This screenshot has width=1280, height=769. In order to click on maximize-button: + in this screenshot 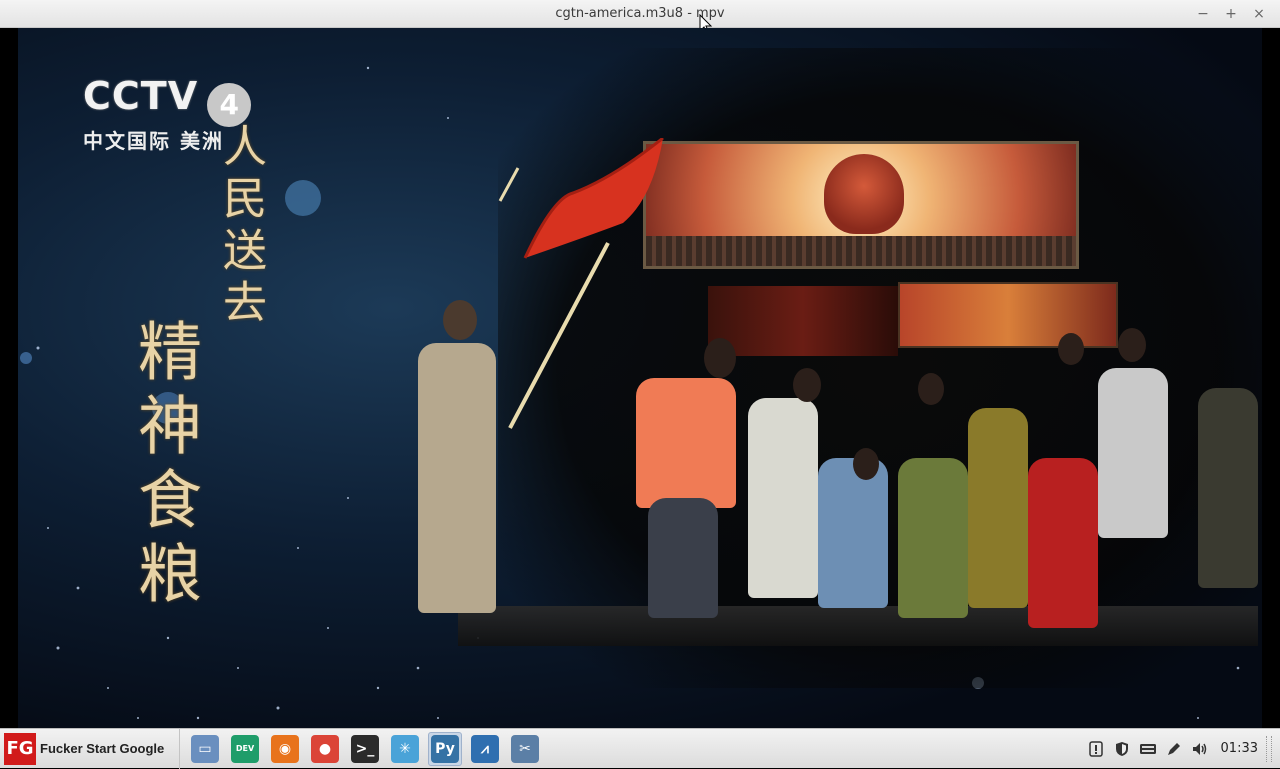, I will do `click(1231, 14)`.